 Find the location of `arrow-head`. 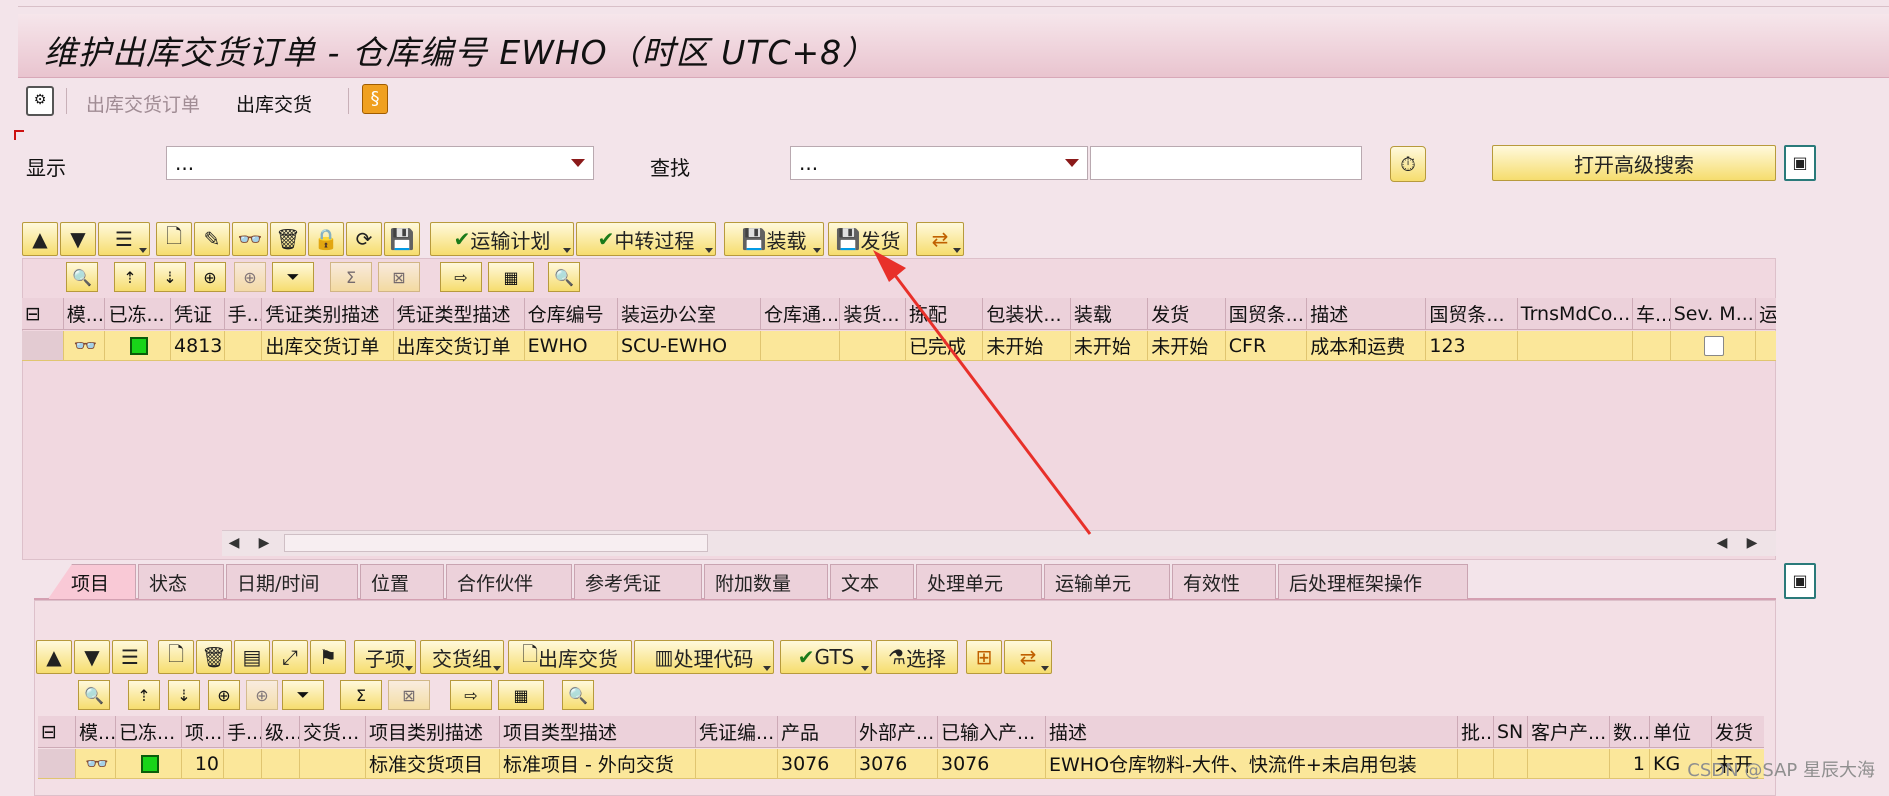

arrow-head is located at coordinates (889, 266).